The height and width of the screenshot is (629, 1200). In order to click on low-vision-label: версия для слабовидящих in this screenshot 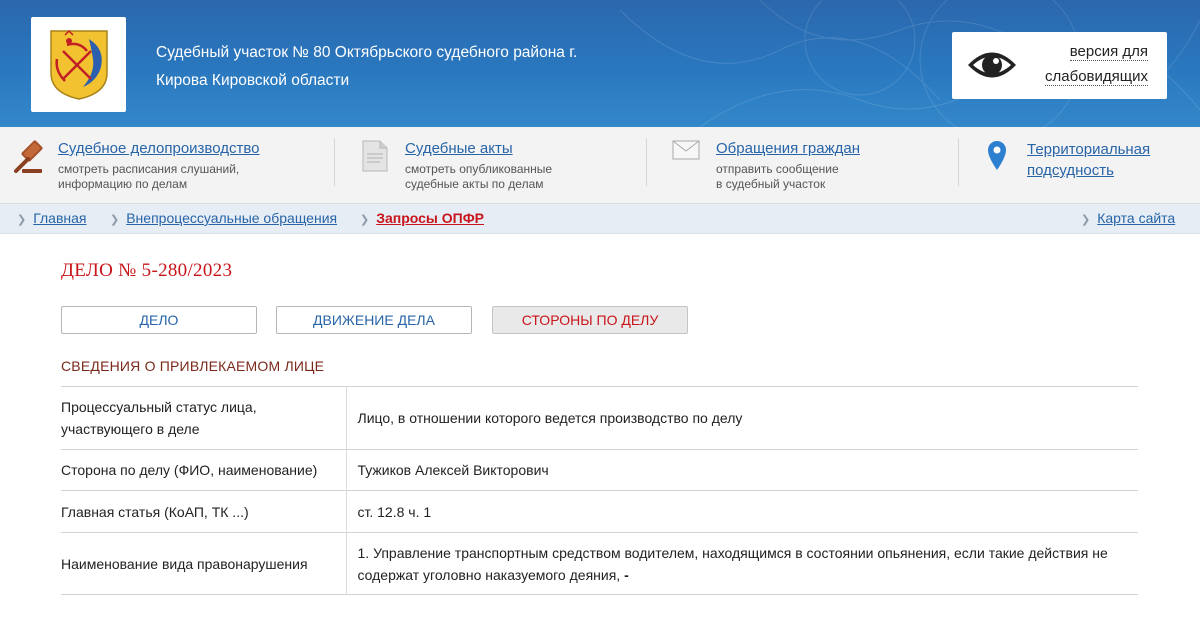, I will do `click(1096, 64)`.